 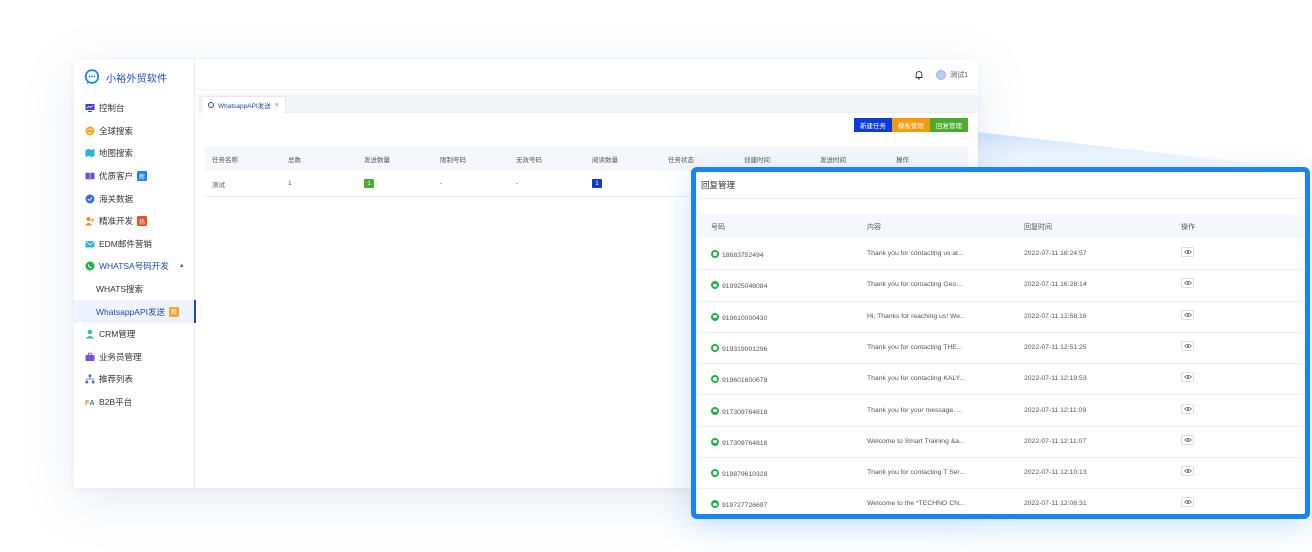 What do you see at coordinates (529, 160) in the screenshot?
I see `column-header: 无效号码` at bounding box center [529, 160].